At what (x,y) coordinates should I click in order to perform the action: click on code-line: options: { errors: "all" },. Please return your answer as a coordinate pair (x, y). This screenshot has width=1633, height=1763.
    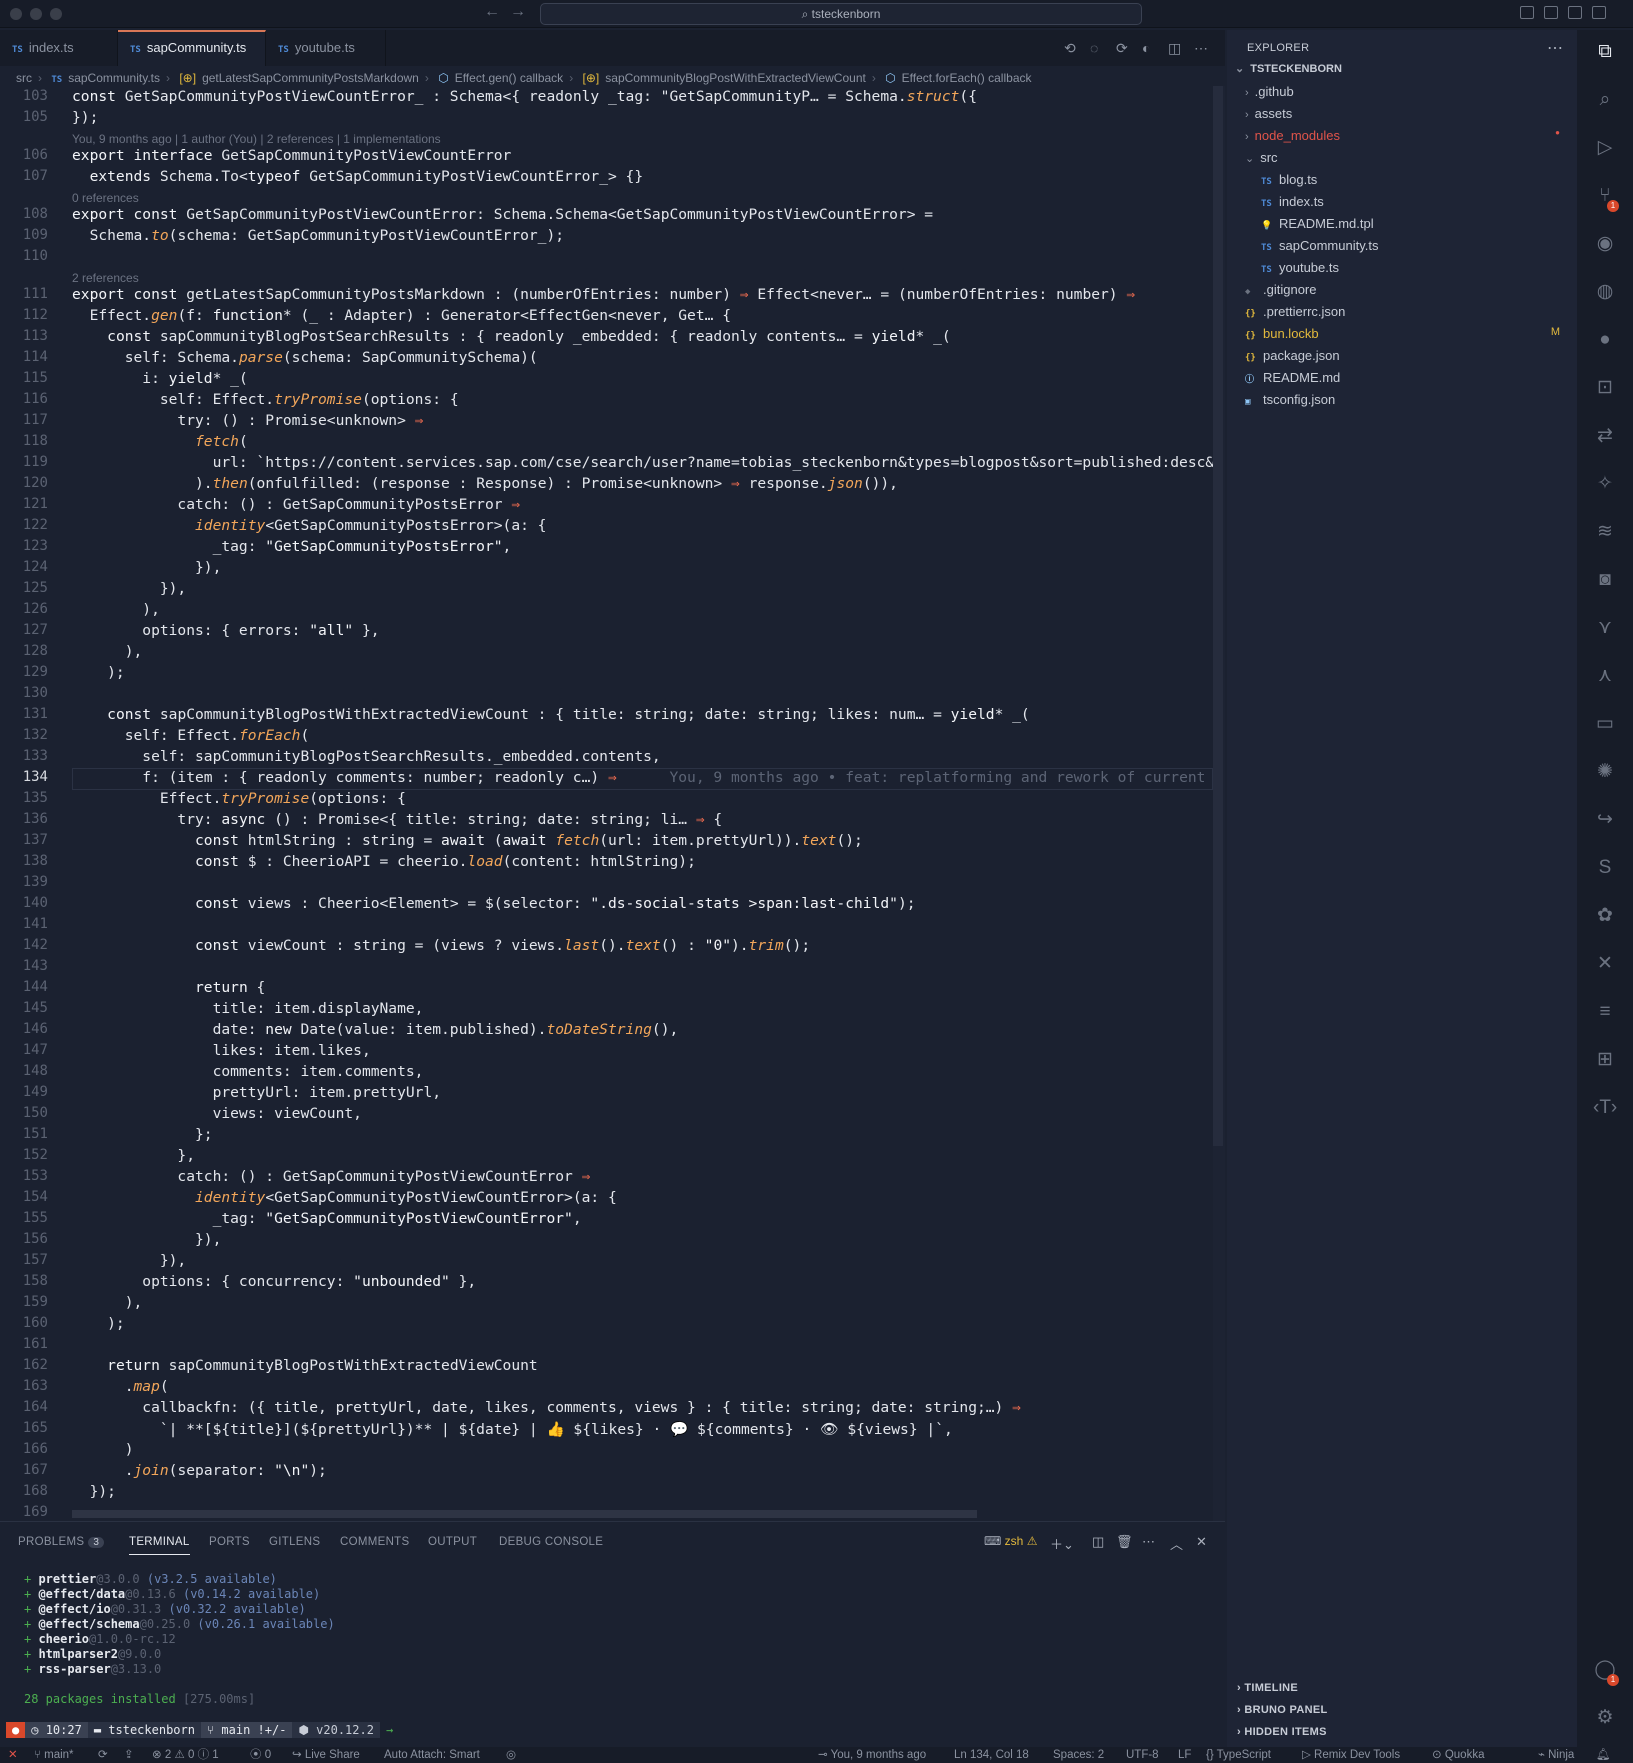
    Looking at the image, I should click on (225, 630).